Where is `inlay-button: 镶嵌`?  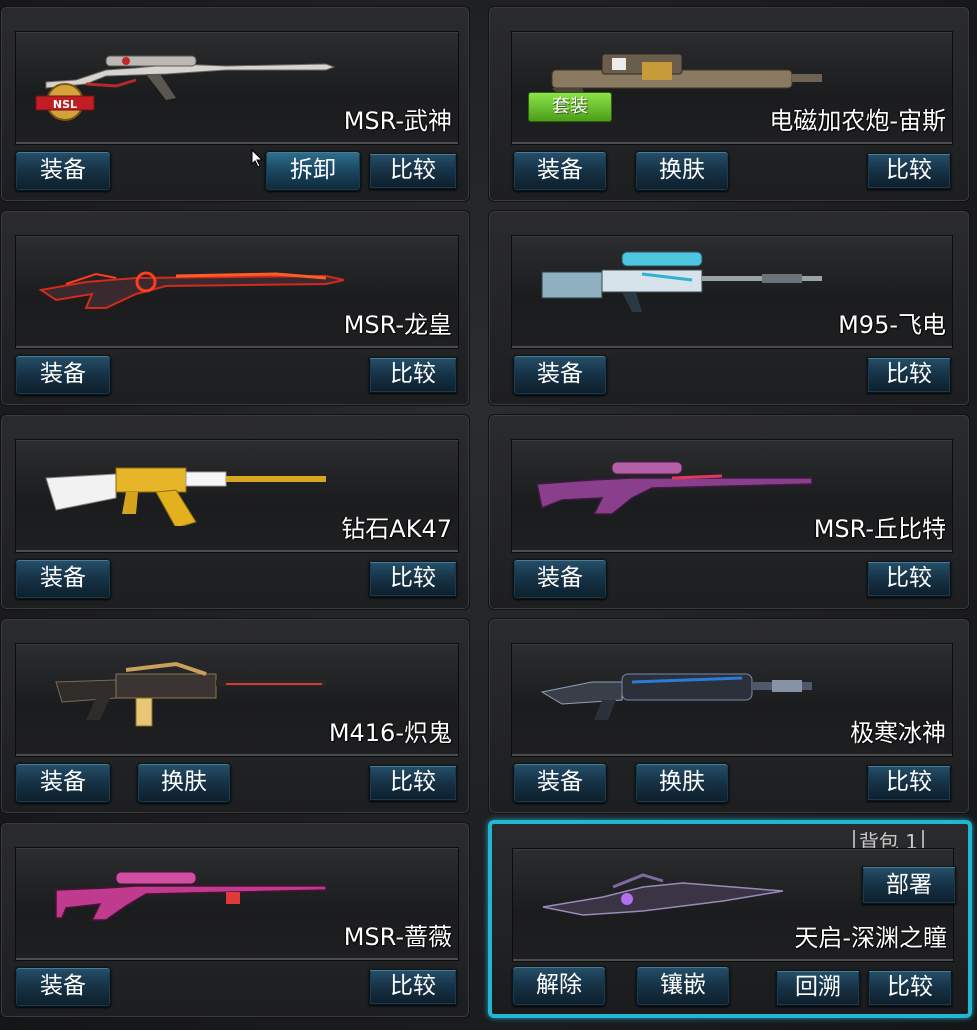
inlay-button: 镶嵌 is located at coordinates (683, 986).